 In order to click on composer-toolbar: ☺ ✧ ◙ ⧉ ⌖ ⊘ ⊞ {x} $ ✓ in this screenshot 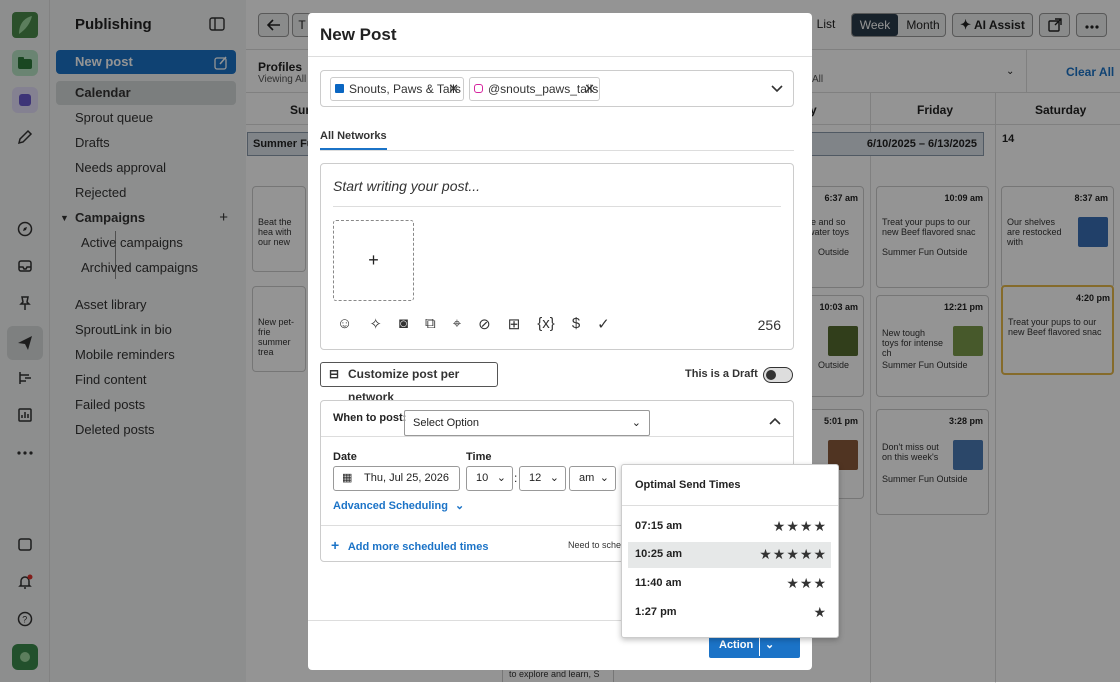, I will do `click(473, 324)`.